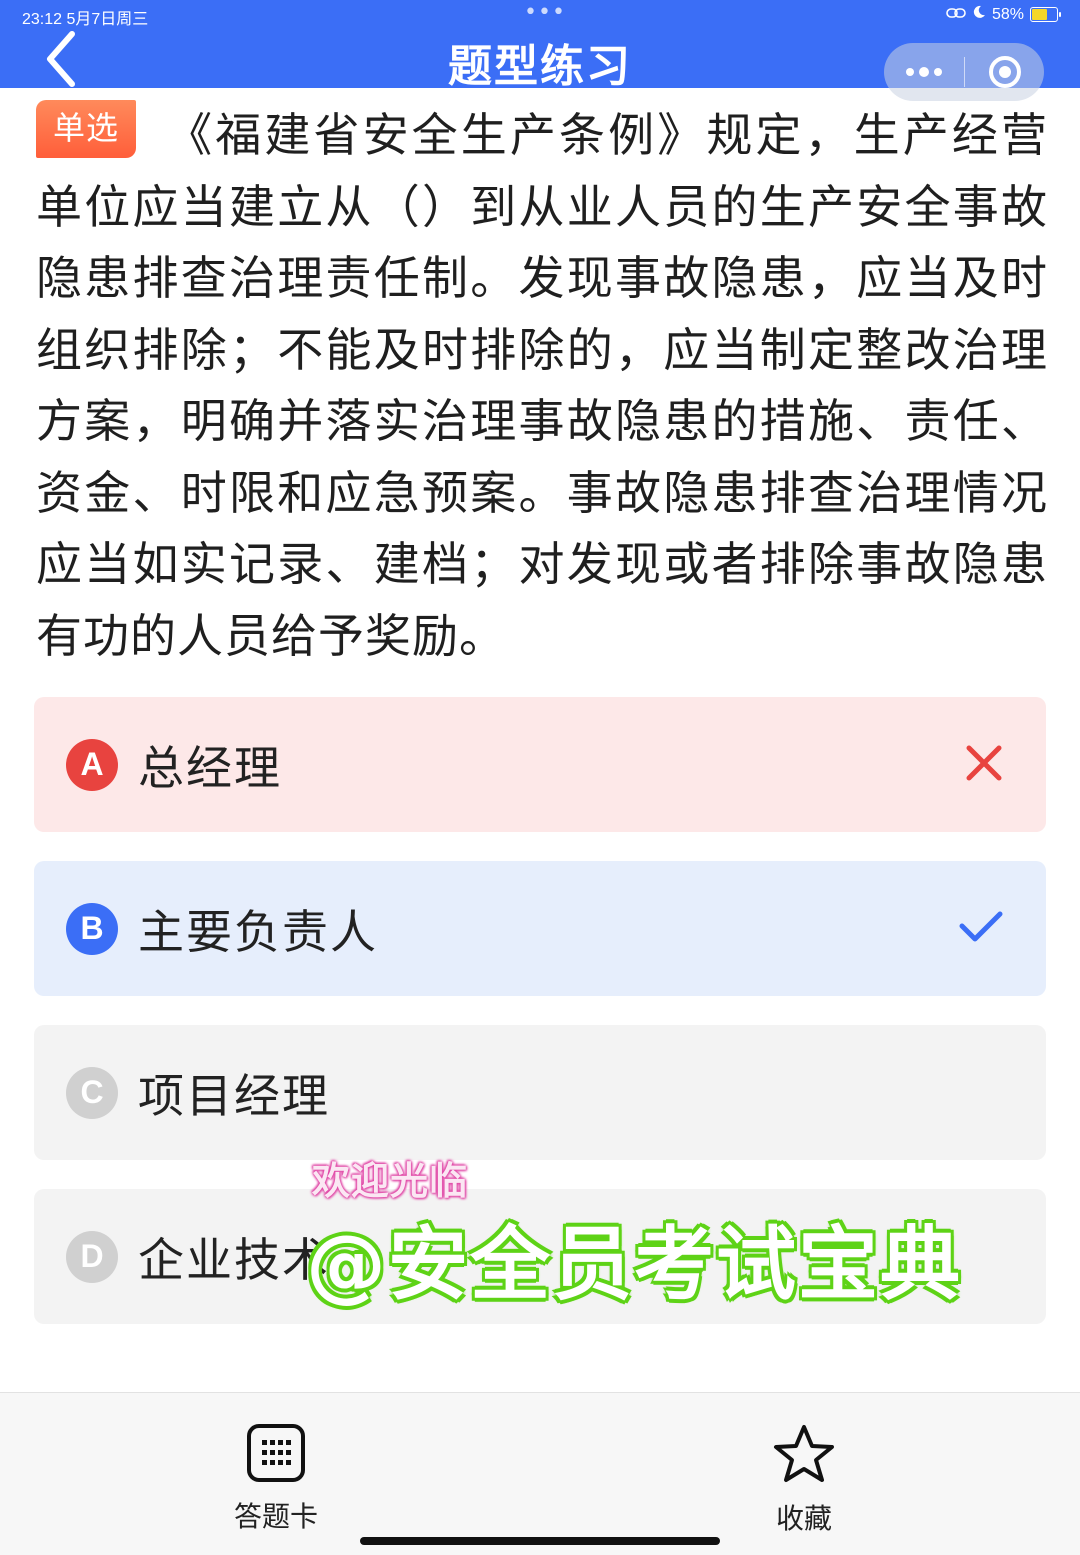 This screenshot has height=1555, width=1080. What do you see at coordinates (234, 1259) in the screenshot?
I see `option-text: 企业技术` at bounding box center [234, 1259].